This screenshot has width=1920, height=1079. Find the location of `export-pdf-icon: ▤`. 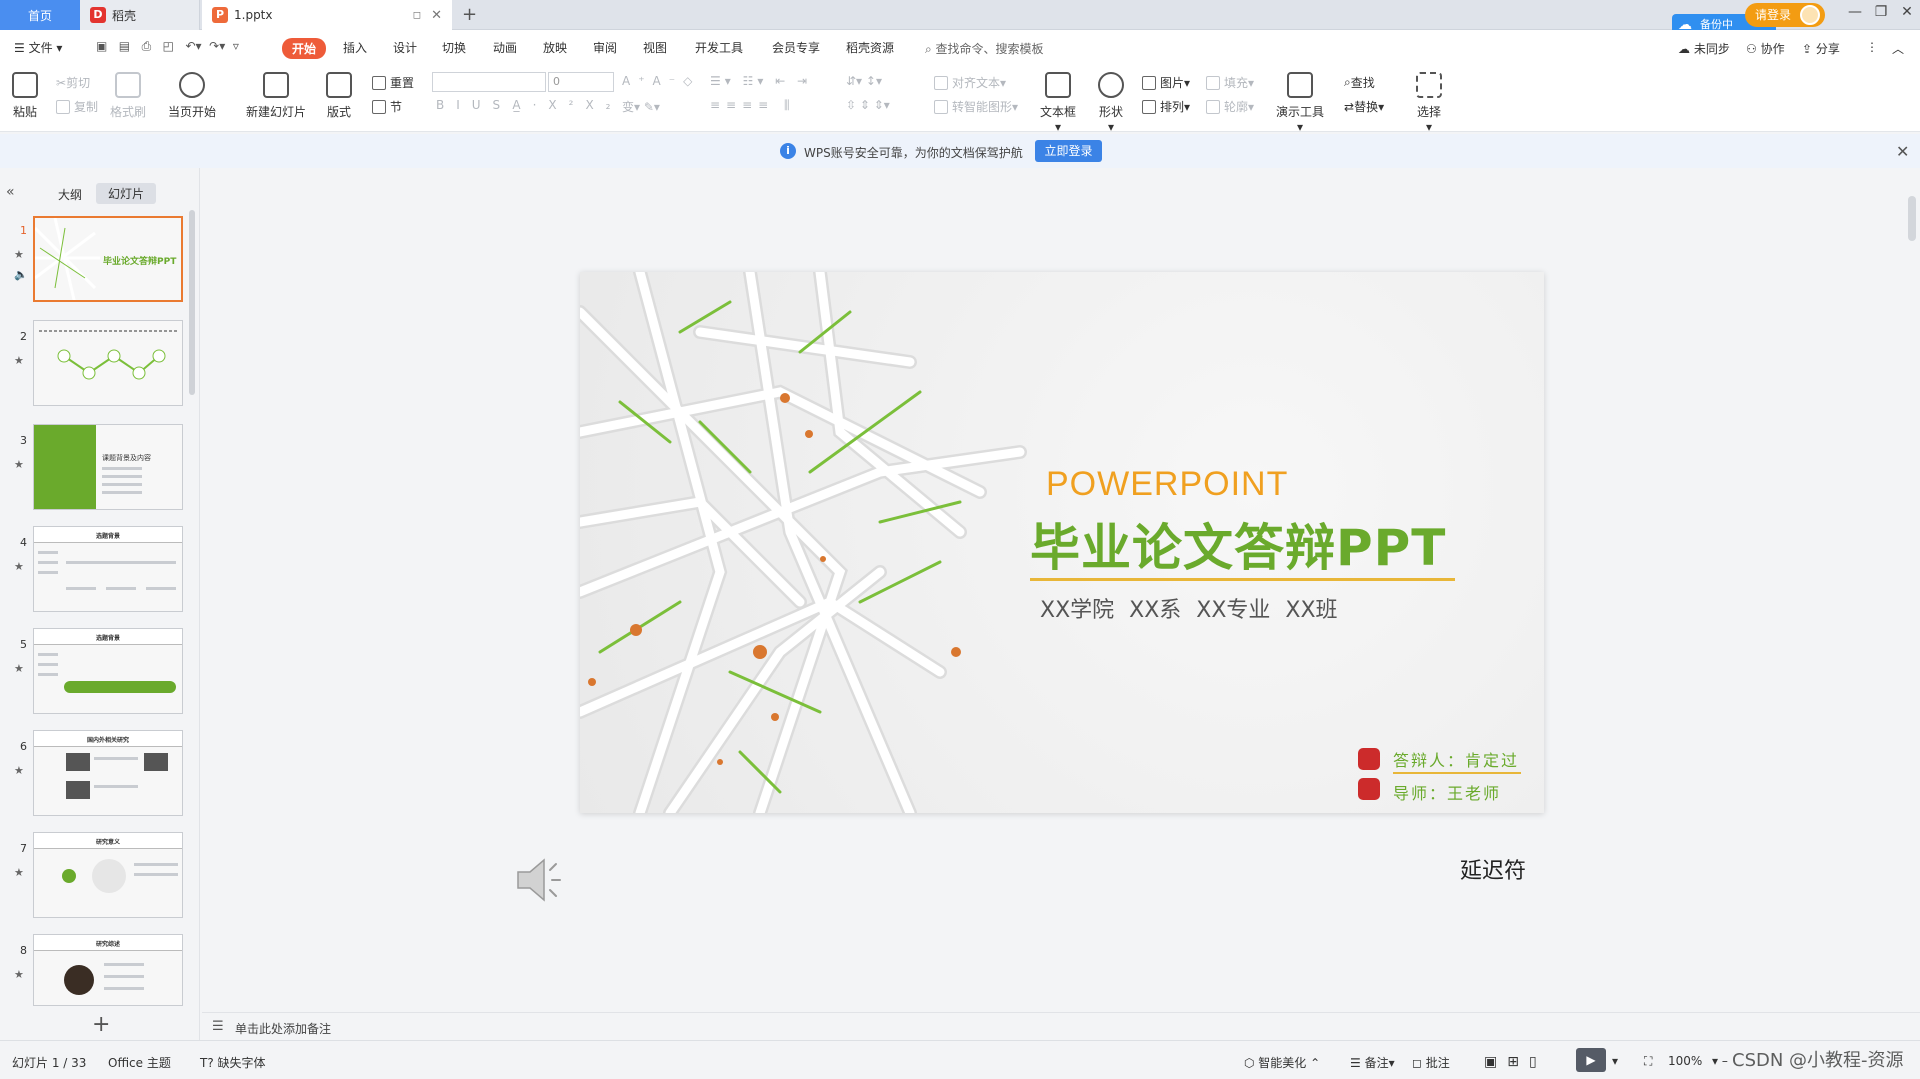

export-pdf-icon: ▤ is located at coordinates (124, 46).